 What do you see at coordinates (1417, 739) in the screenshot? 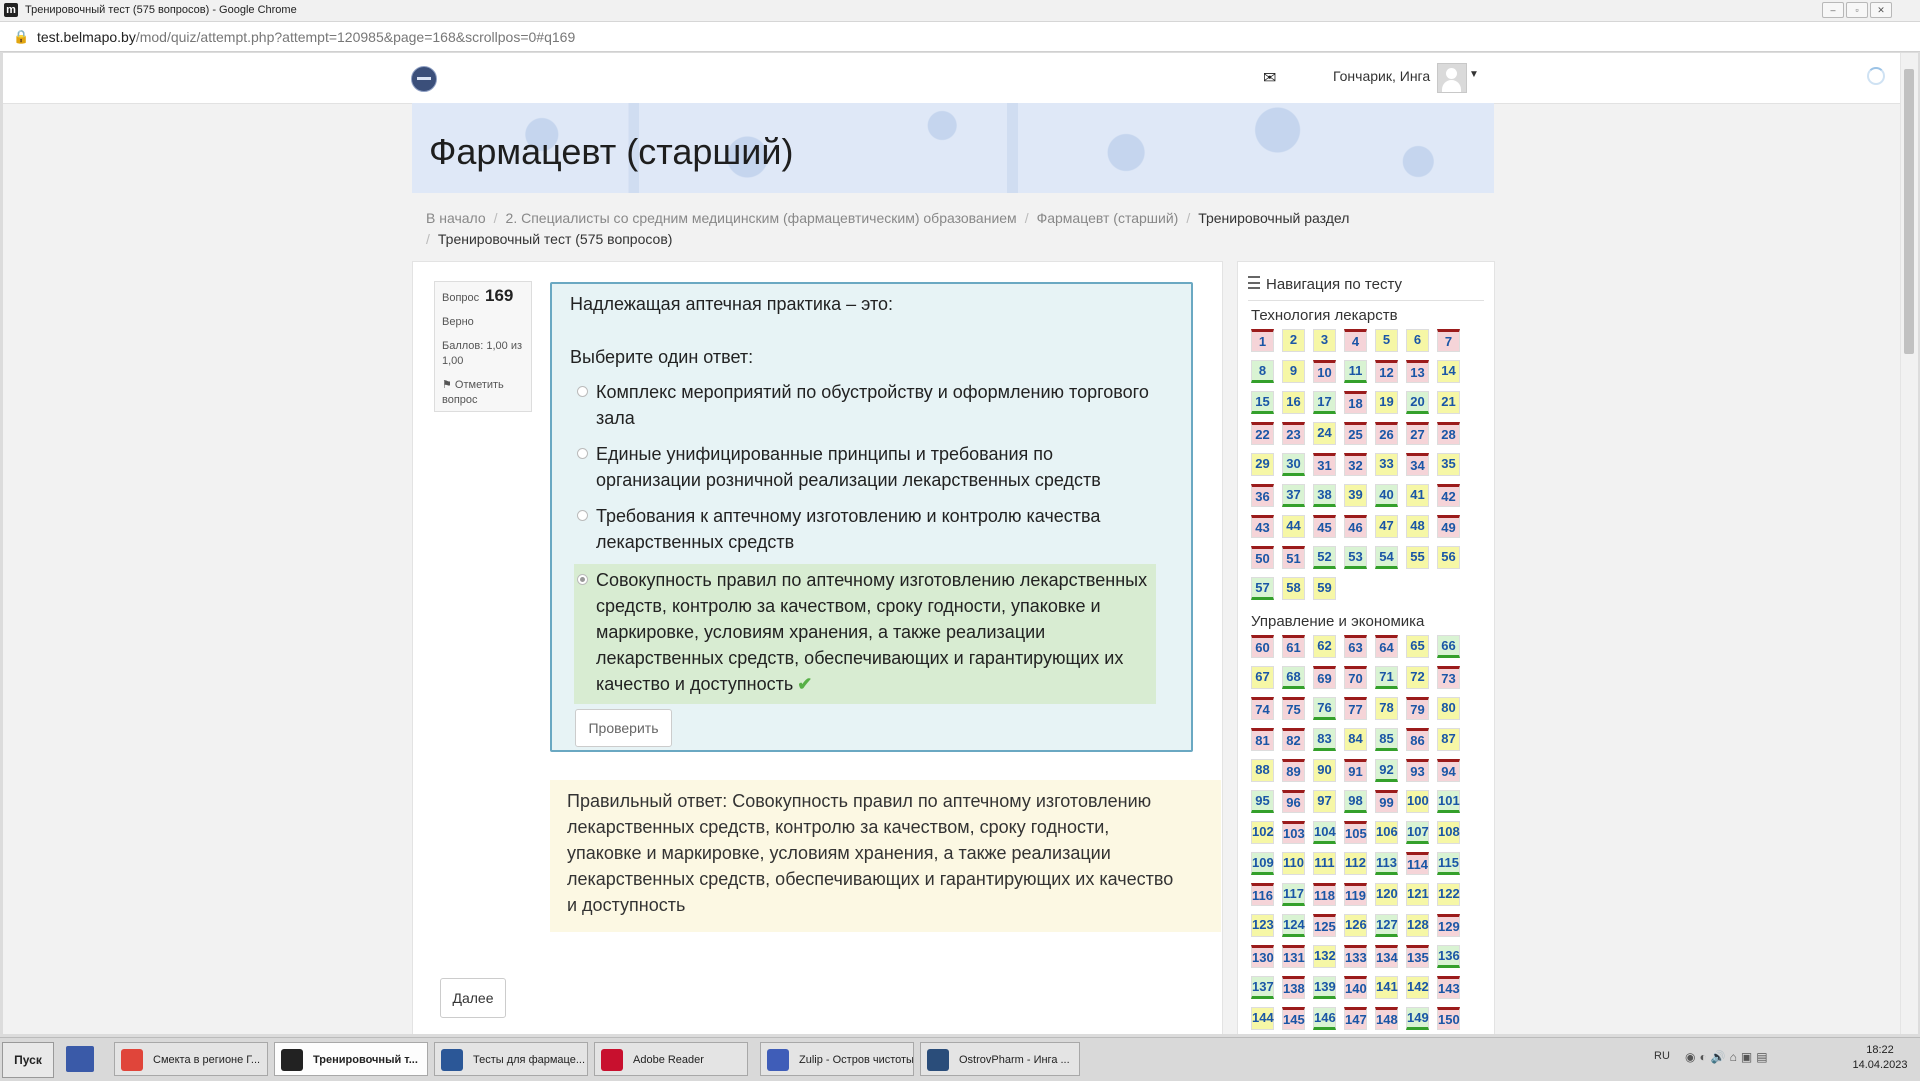
I see `question-nav-button: 86` at bounding box center [1417, 739].